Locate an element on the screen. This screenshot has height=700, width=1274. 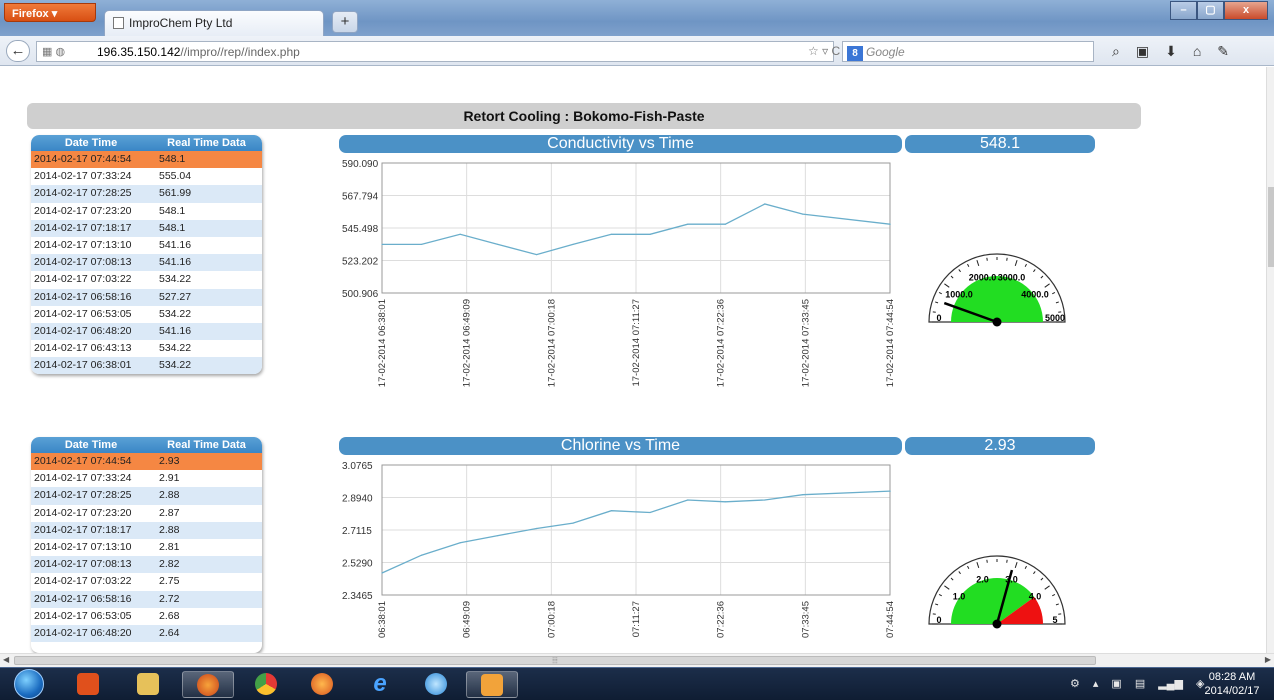
close-button: x is located at coordinates (1246, 10).